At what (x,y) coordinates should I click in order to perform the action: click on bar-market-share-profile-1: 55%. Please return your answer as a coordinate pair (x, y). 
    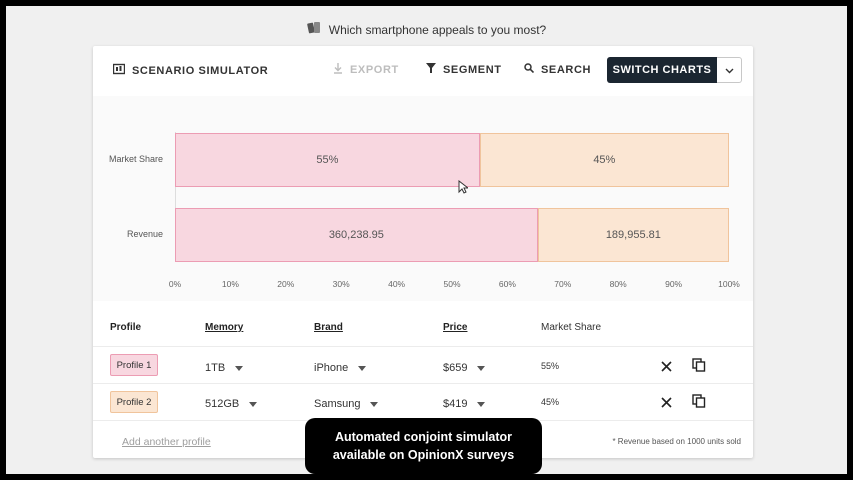
    Looking at the image, I should click on (327, 160).